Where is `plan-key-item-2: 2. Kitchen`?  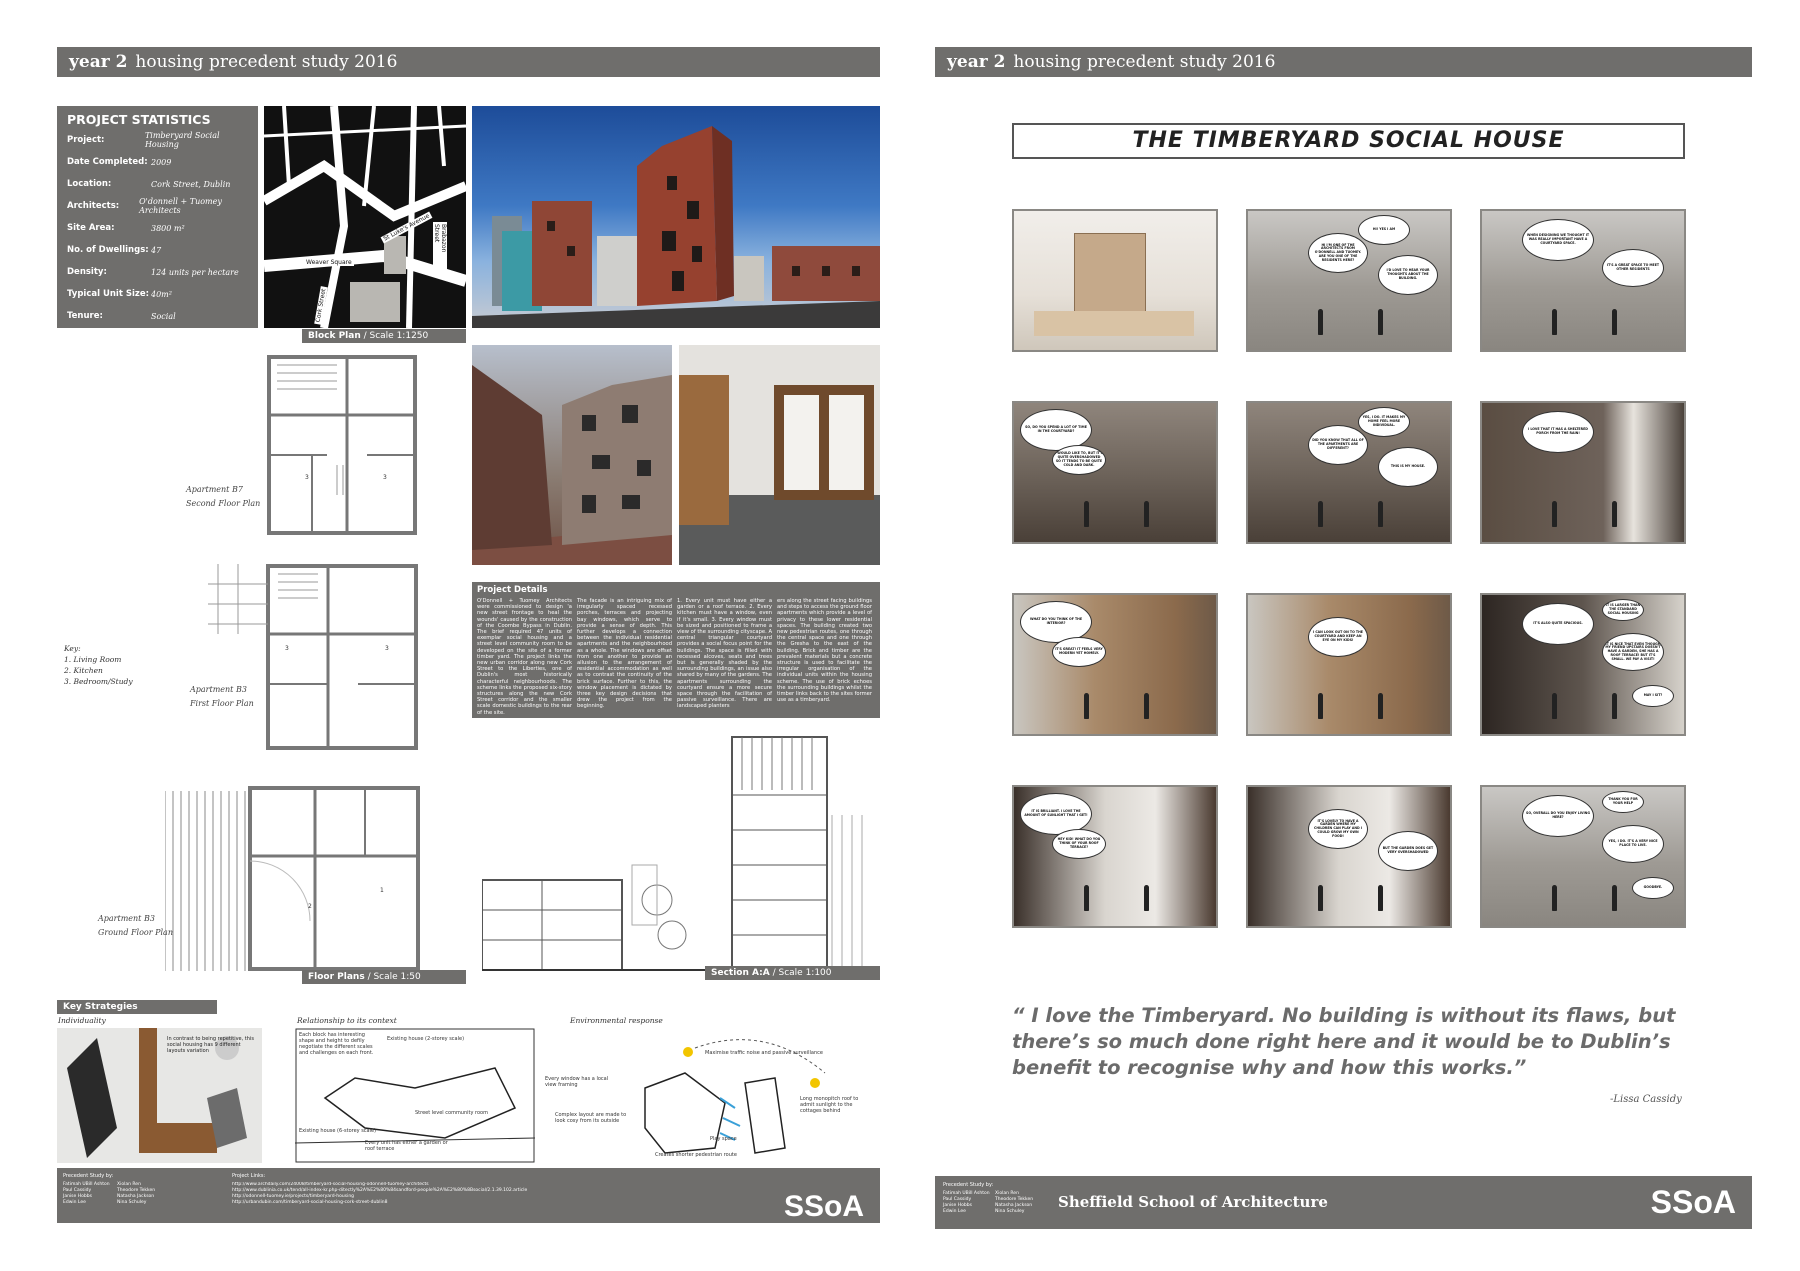 plan-key-item-2: 2. Kitchen is located at coordinates (83, 670).